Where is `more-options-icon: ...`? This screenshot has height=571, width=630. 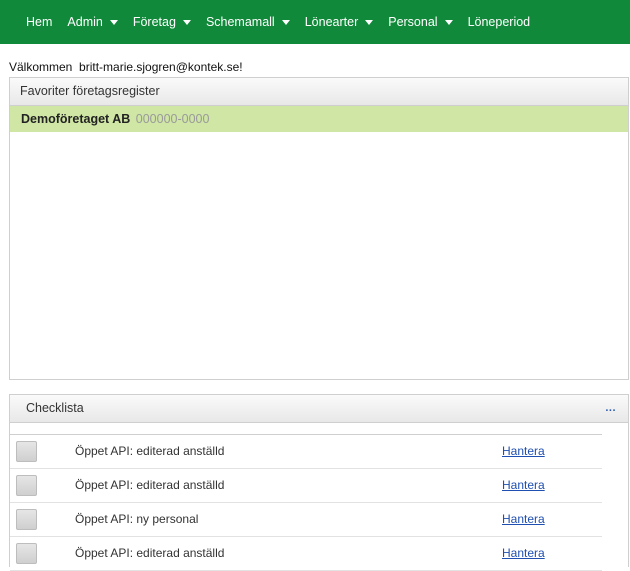 more-options-icon: ... is located at coordinates (610, 408).